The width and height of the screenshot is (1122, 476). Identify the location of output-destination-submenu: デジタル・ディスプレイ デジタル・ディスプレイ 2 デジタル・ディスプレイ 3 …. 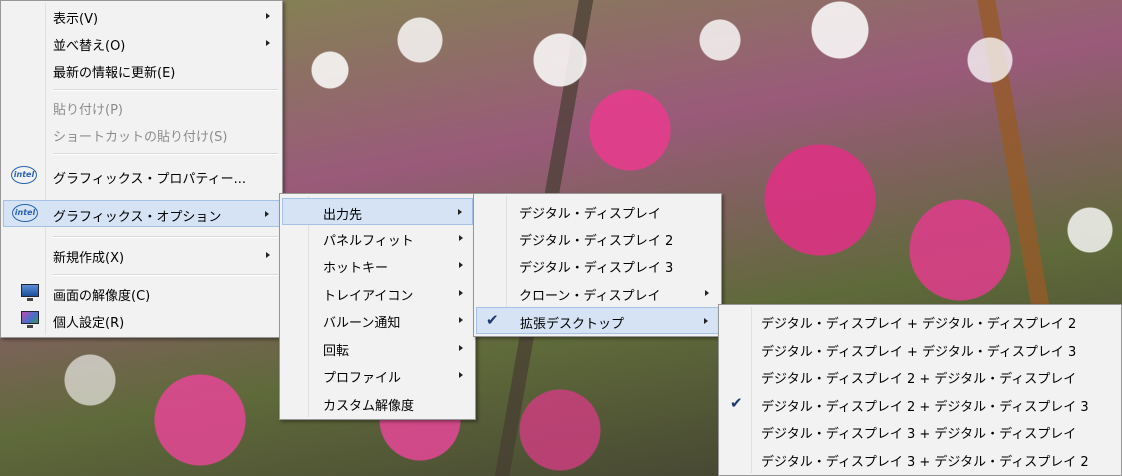
(597, 265).